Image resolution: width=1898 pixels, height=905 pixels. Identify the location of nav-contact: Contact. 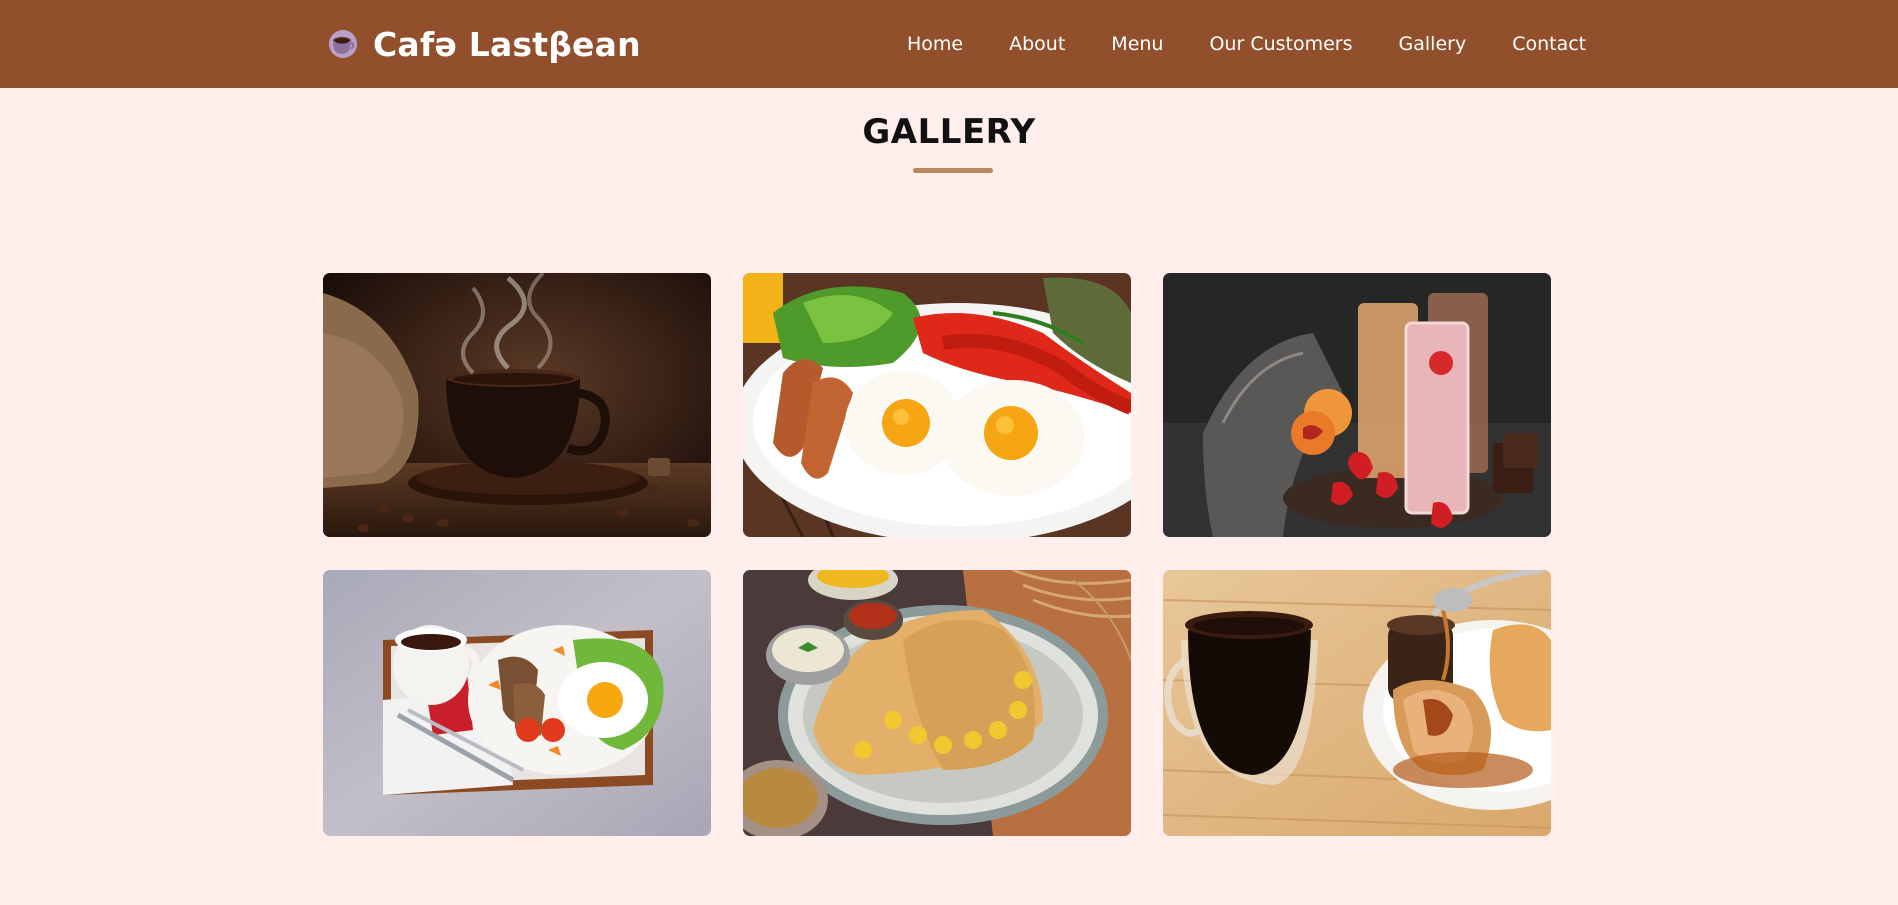
(1549, 44).